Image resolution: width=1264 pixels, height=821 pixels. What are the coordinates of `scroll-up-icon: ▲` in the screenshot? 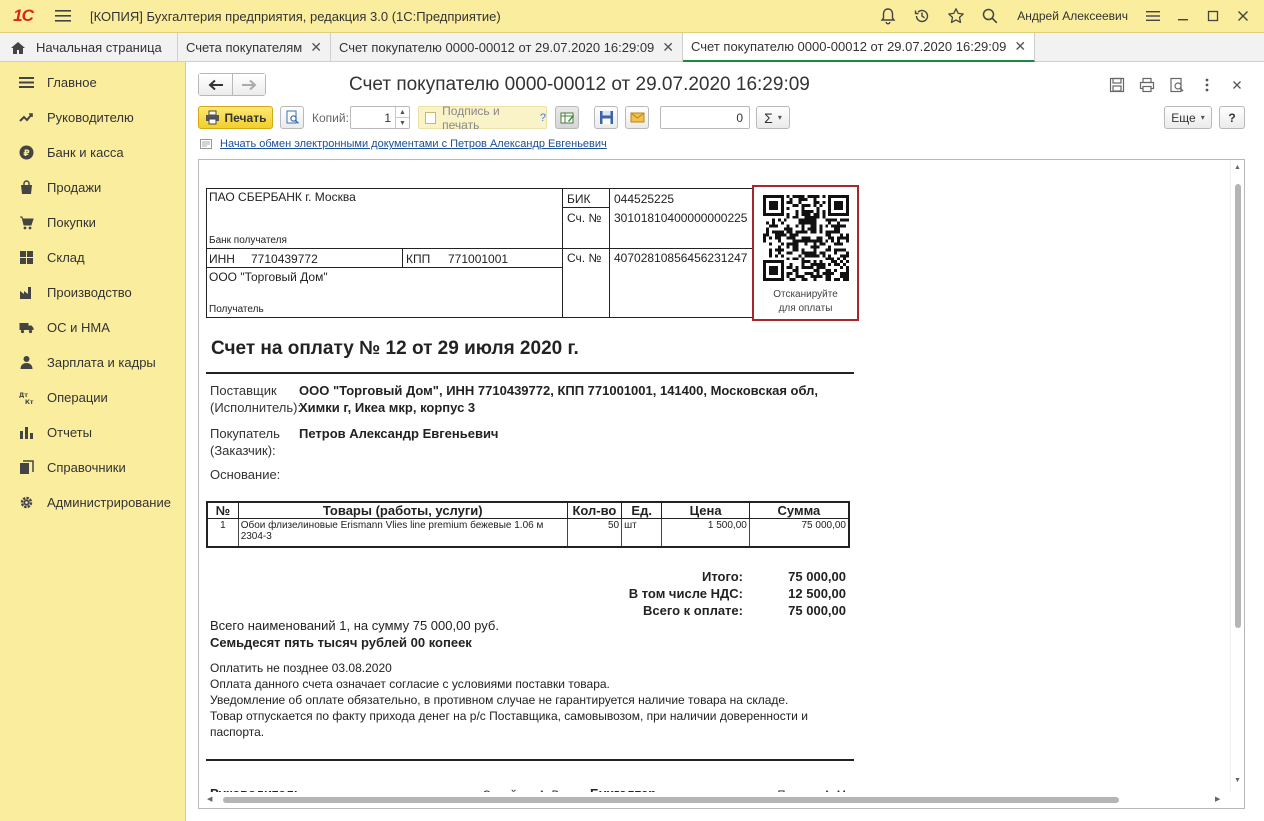 It's located at (1237, 167).